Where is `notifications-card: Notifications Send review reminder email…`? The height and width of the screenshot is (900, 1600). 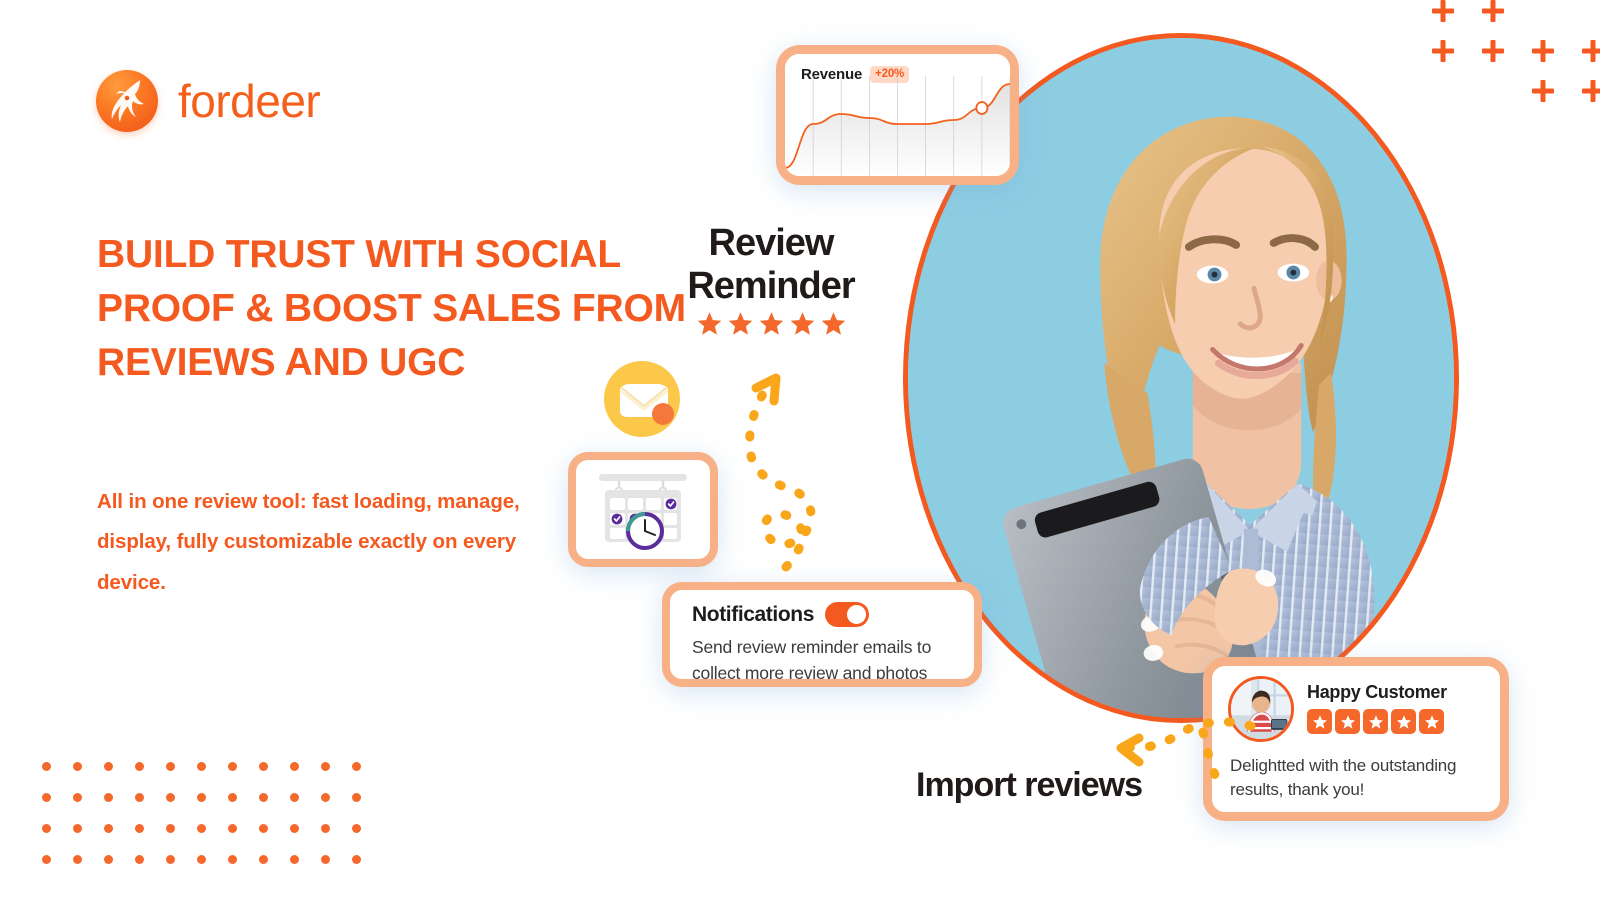 notifications-card: Notifications Send review reminder email… is located at coordinates (822, 634).